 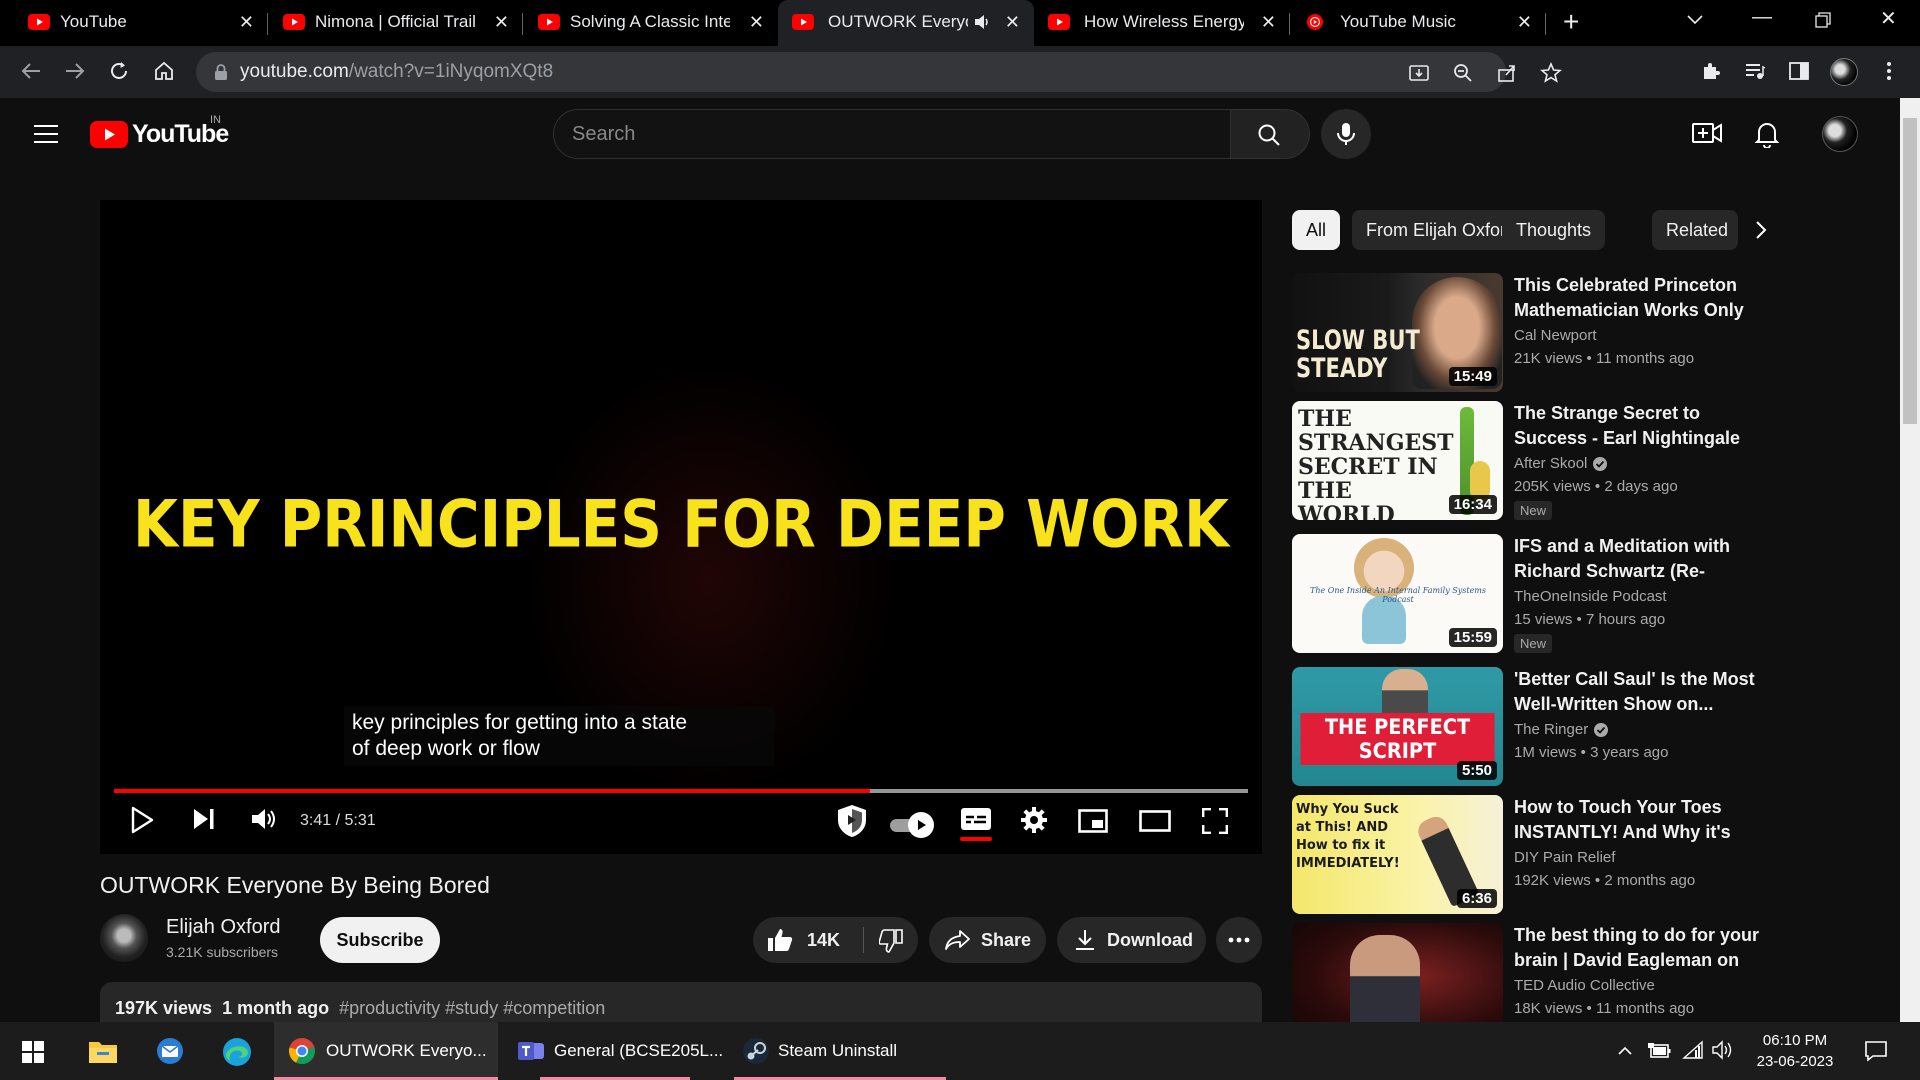 What do you see at coordinates (1711, 71) in the screenshot?
I see `extensions-puzzle-icon` at bounding box center [1711, 71].